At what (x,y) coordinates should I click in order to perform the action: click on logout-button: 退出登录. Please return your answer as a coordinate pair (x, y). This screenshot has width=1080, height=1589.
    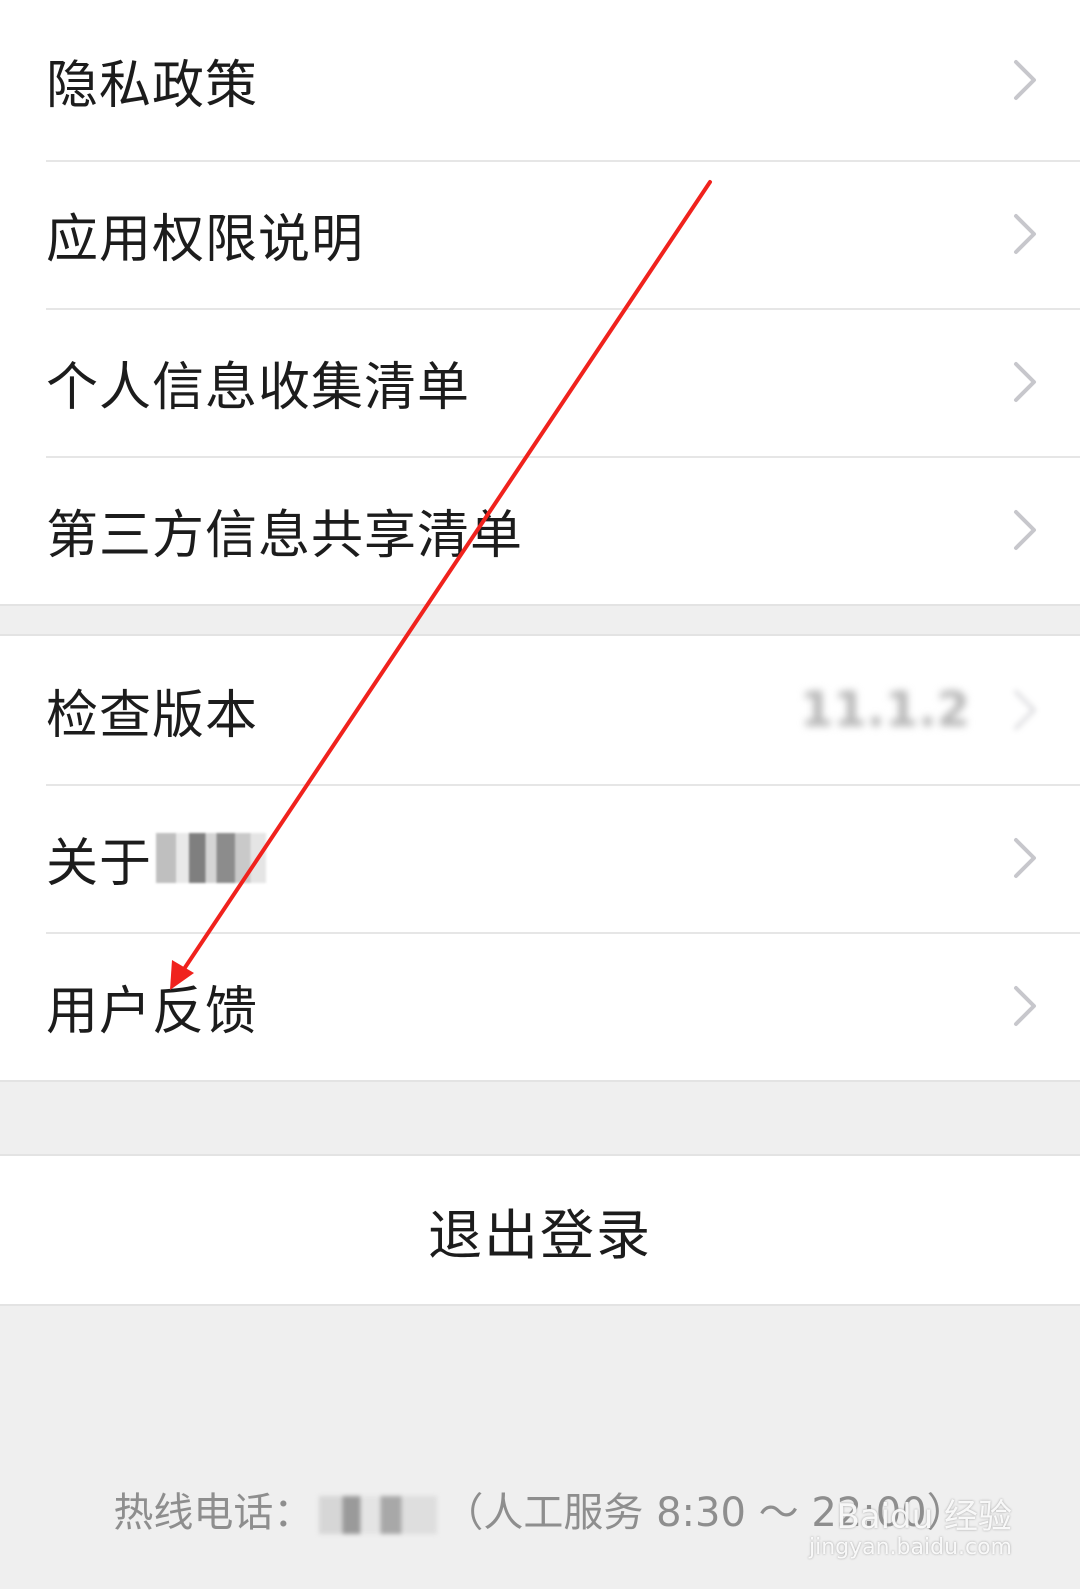
    Looking at the image, I should click on (540, 1230).